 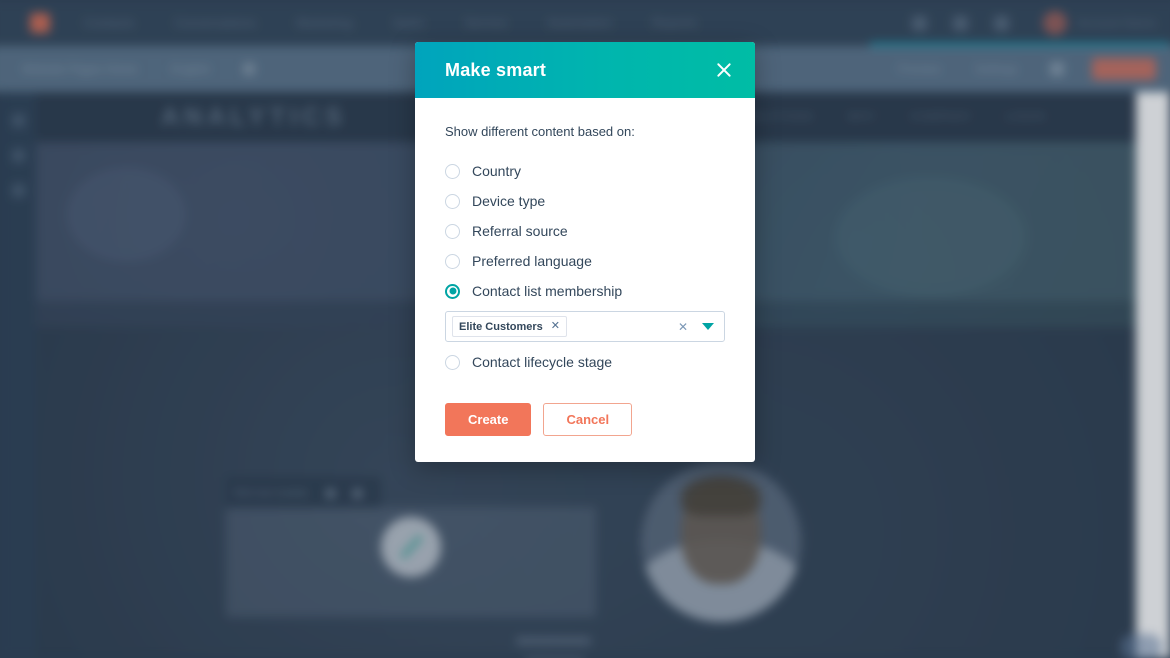 I want to click on chip-remove-icon: ✕, so click(x=555, y=326).